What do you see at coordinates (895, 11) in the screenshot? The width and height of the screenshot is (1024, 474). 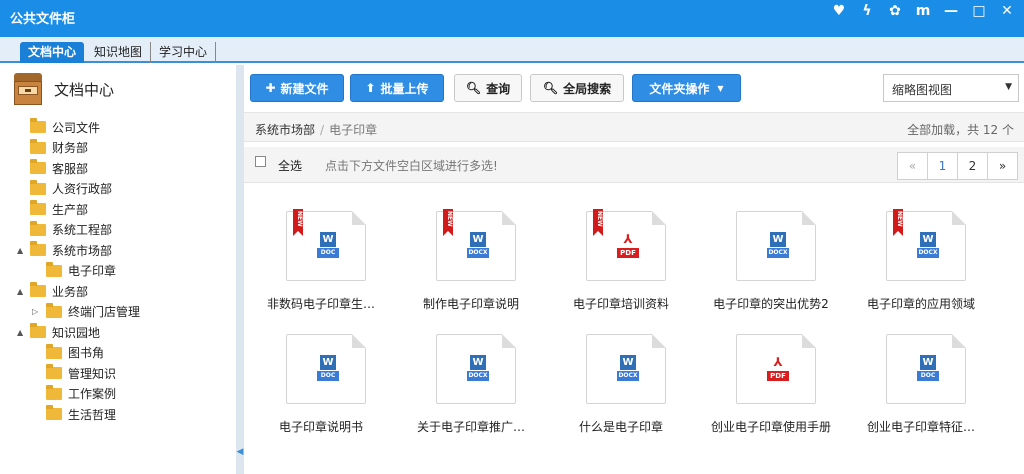 I see `gear-icon: ✿` at bounding box center [895, 11].